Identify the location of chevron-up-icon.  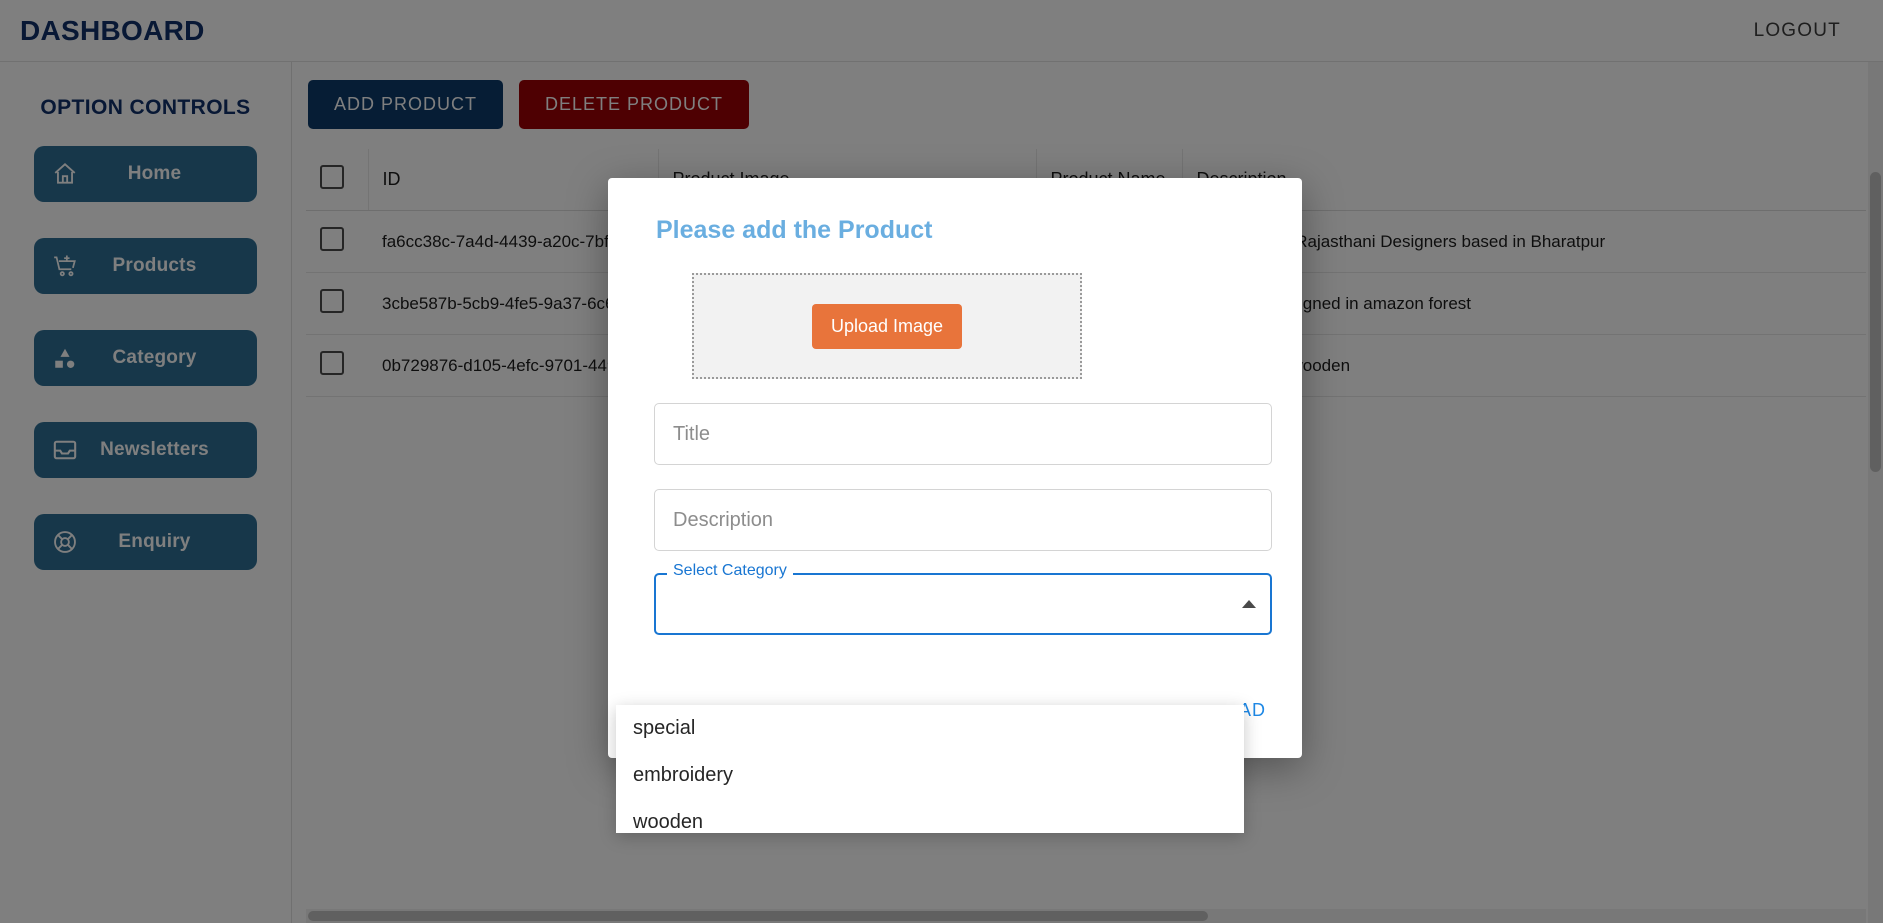
(1249, 604).